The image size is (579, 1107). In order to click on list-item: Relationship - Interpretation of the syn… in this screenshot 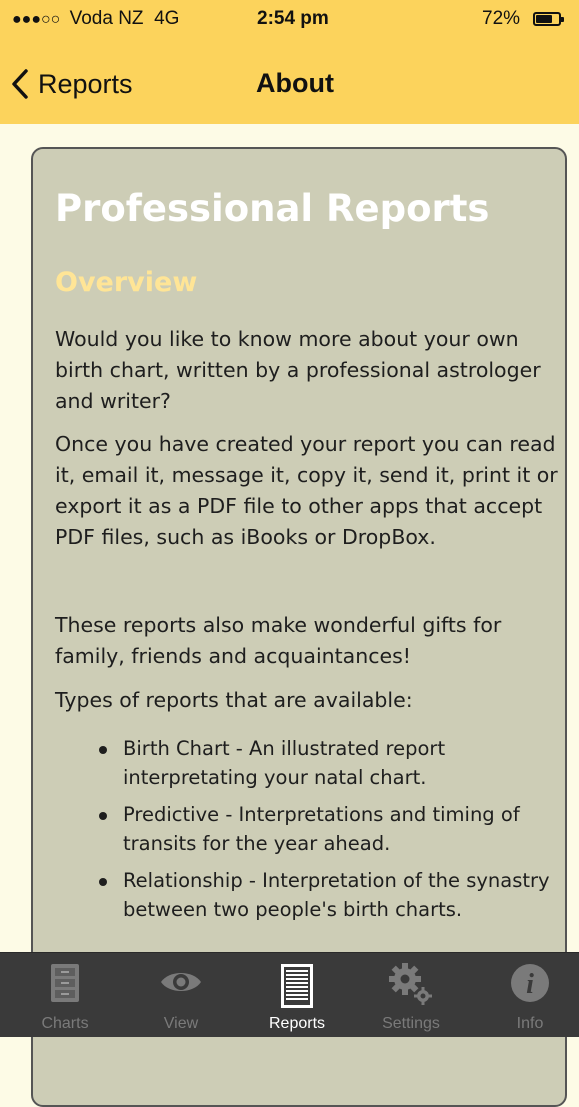, I will do `click(305, 895)`.